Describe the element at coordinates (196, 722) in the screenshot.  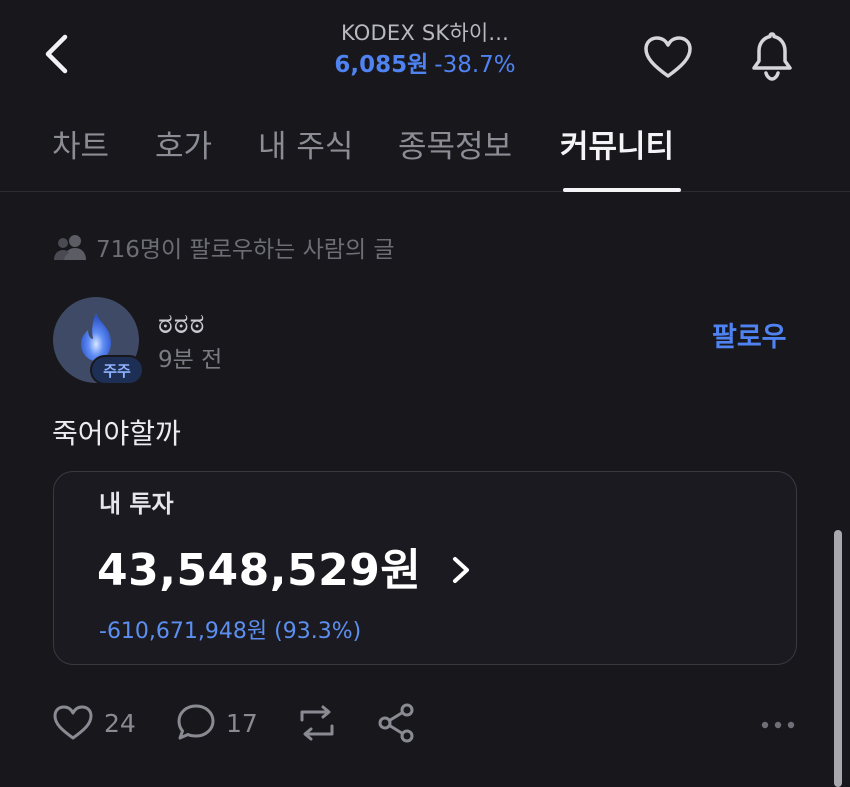
I see `speech-bubble-icon` at that location.